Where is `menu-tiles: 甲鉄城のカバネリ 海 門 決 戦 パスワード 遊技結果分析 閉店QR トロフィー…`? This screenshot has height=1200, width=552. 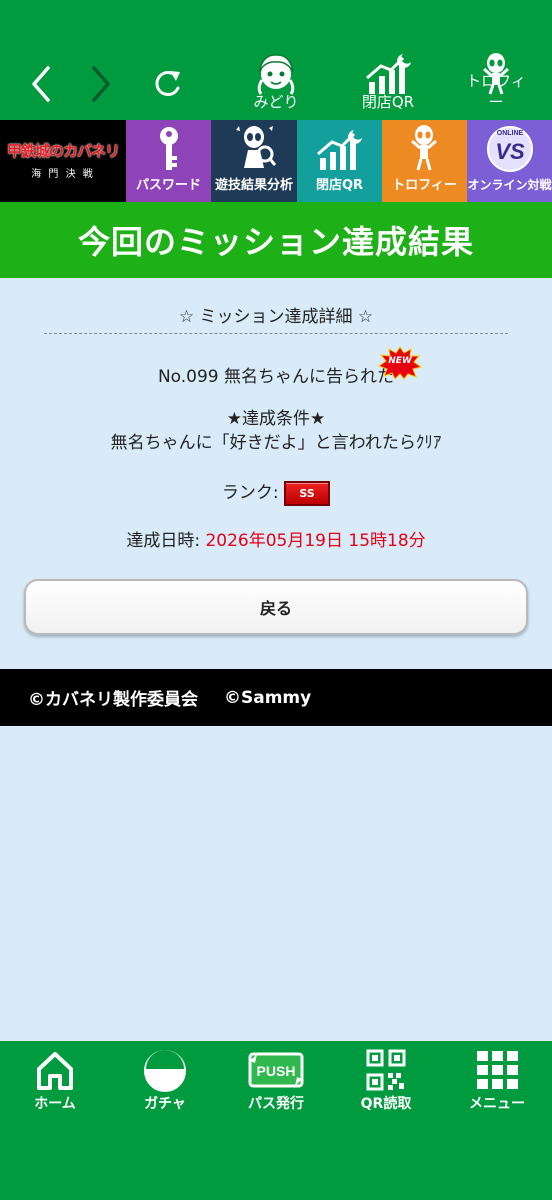
menu-tiles: 甲鉄城のカバネリ 海 門 決 戦 パスワード 遊技結果分析 閉店QR トロフィー… is located at coordinates (276, 161).